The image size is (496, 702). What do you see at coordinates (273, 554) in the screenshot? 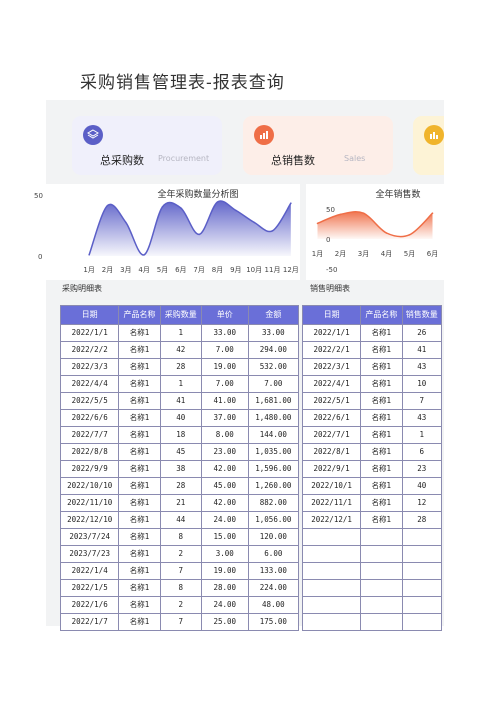
I see `table-cell: 6.00` at bounding box center [273, 554].